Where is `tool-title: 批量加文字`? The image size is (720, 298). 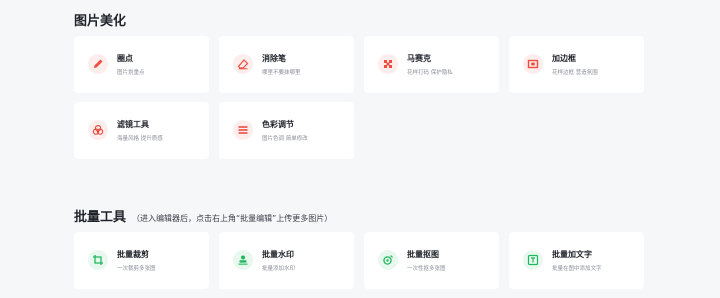 tool-title: 批量加文字 is located at coordinates (572, 254).